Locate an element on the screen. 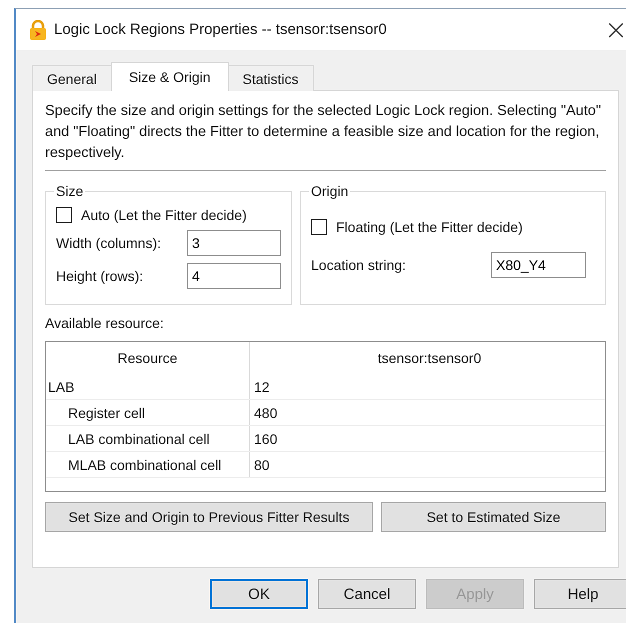 The width and height of the screenshot is (626, 623). dialog-button: Cancel is located at coordinates (367, 594).